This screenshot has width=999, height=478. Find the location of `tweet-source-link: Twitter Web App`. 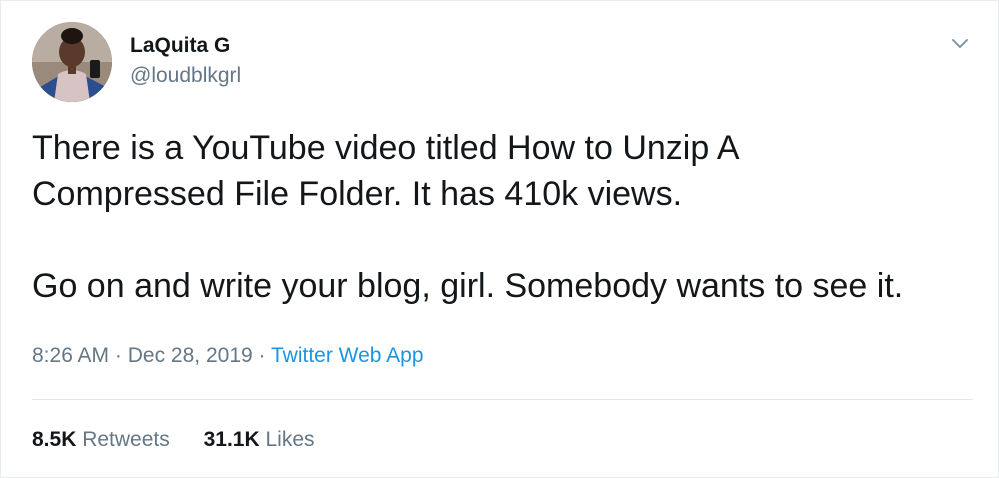

tweet-source-link: Twitter Web App is located at coordinates (347, 355).